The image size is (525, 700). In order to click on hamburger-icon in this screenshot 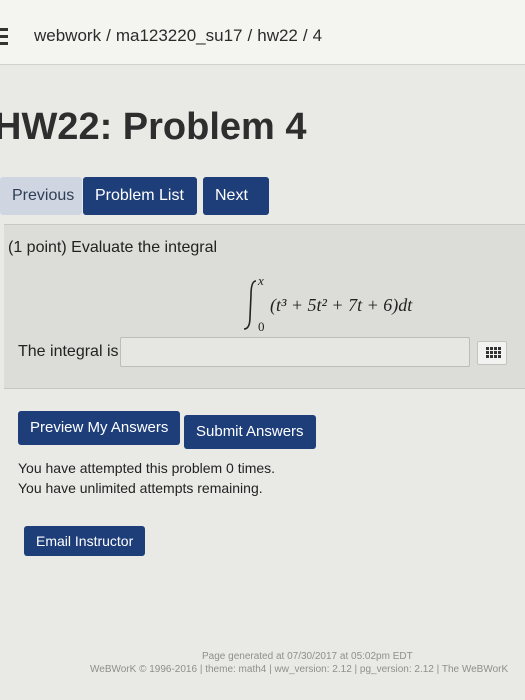, I will do `click(4, 39)`.